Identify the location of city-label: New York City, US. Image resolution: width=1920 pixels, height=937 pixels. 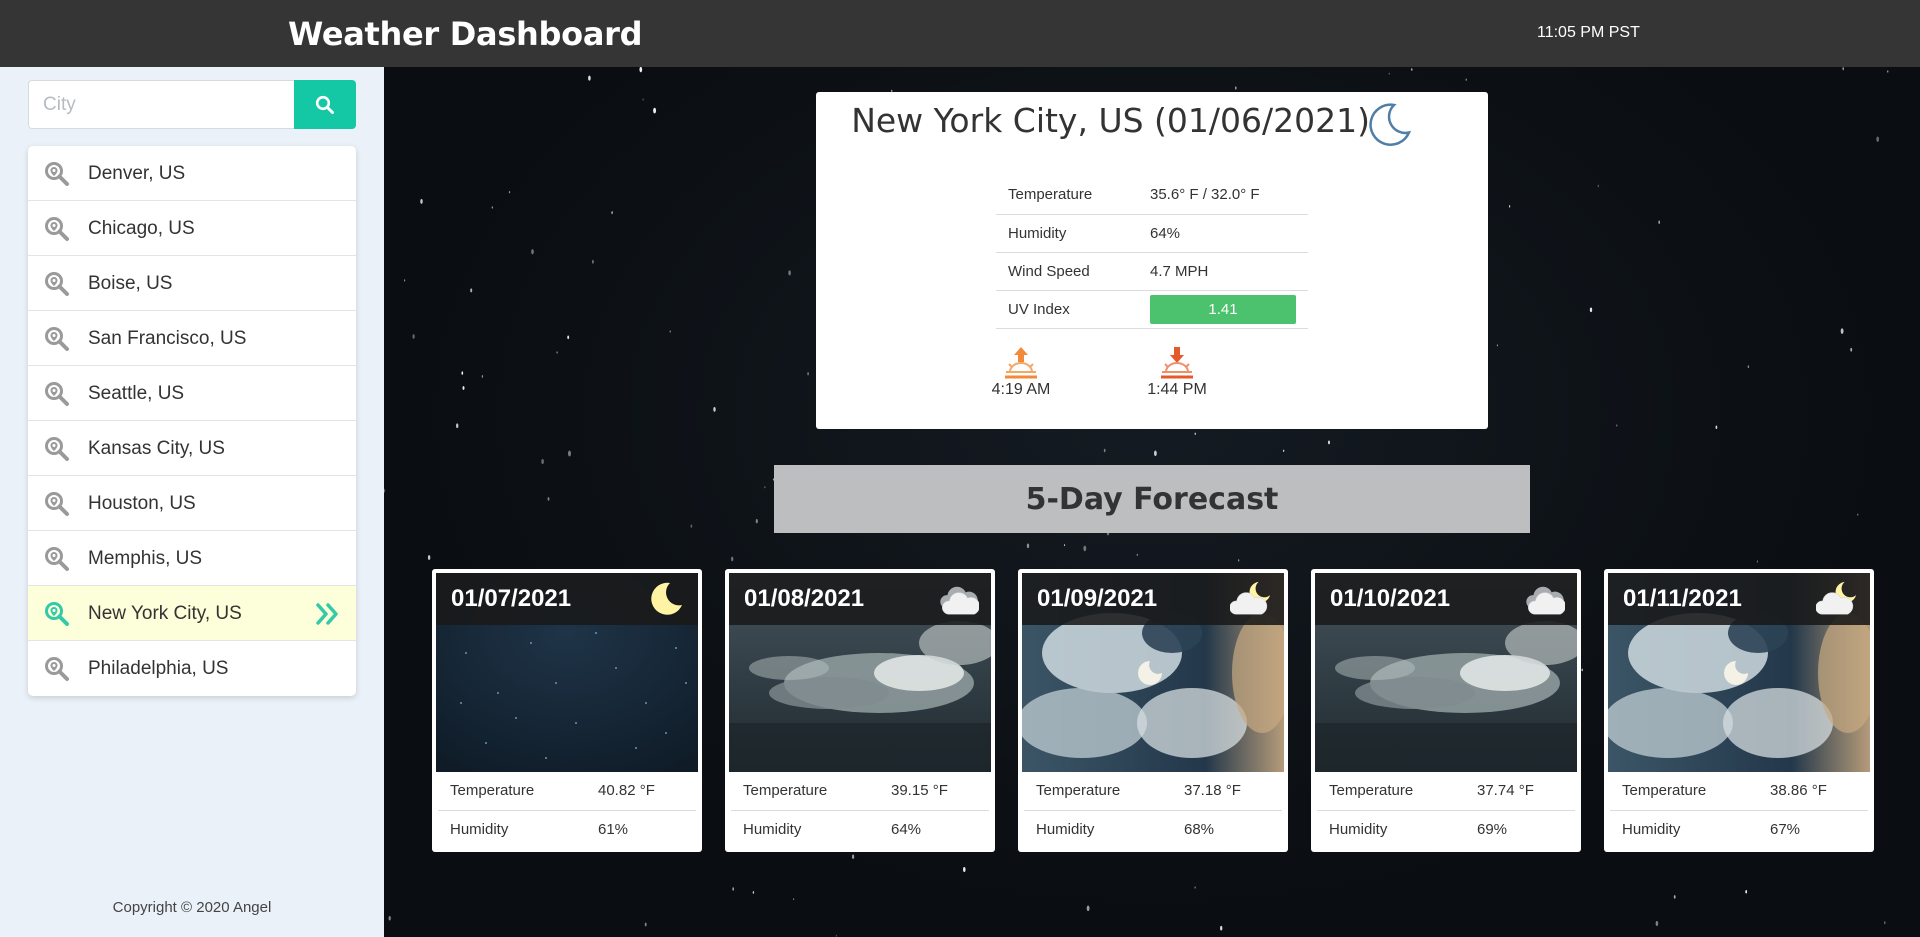
(165, 613).